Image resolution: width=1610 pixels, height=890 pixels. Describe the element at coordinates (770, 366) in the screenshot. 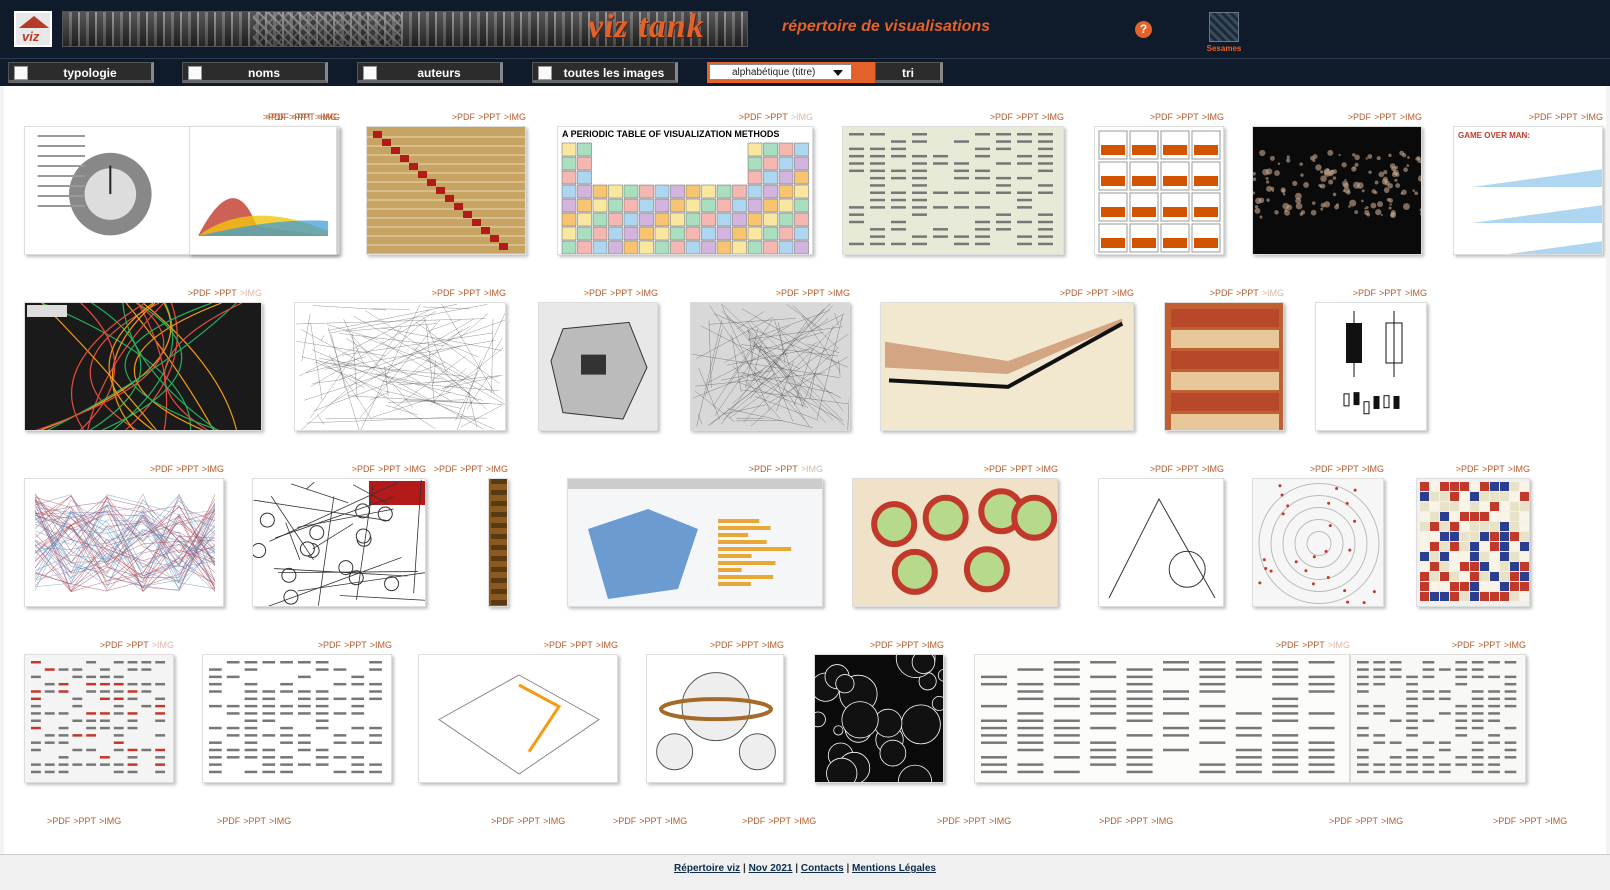

I see `thumbnail-network-map` at that location.